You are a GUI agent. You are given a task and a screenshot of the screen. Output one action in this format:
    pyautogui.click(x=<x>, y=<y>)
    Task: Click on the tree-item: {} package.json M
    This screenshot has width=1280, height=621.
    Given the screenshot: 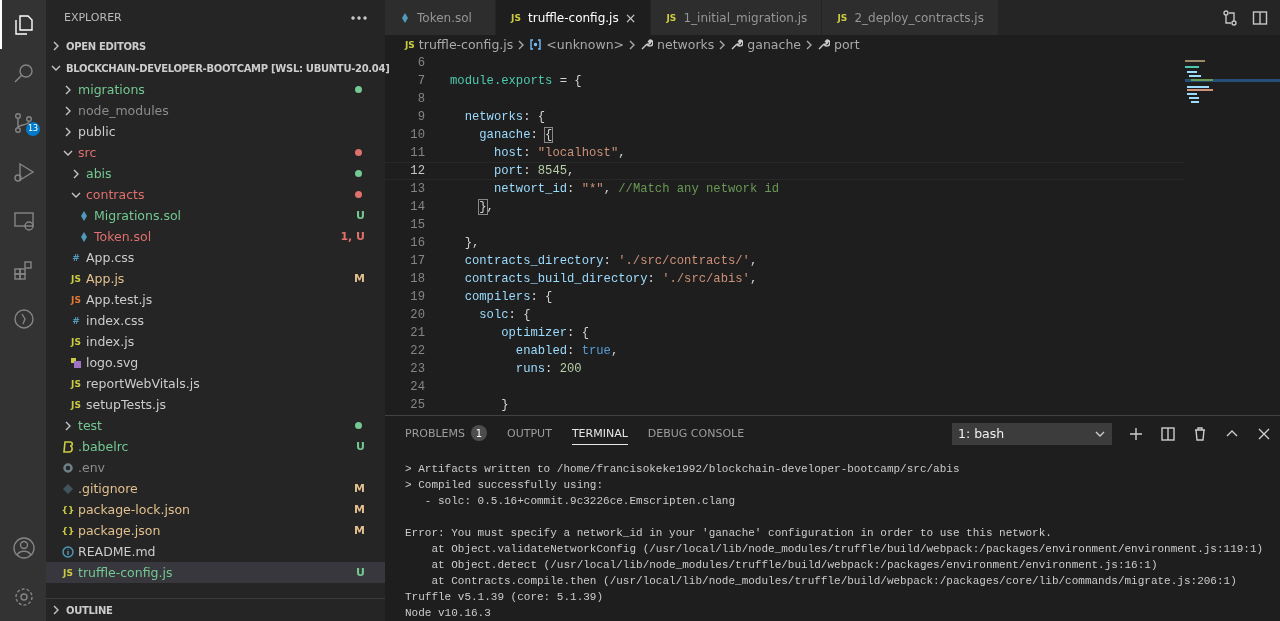 What is the action you would take?
    pyautogui.click(x=215, y=530)
    